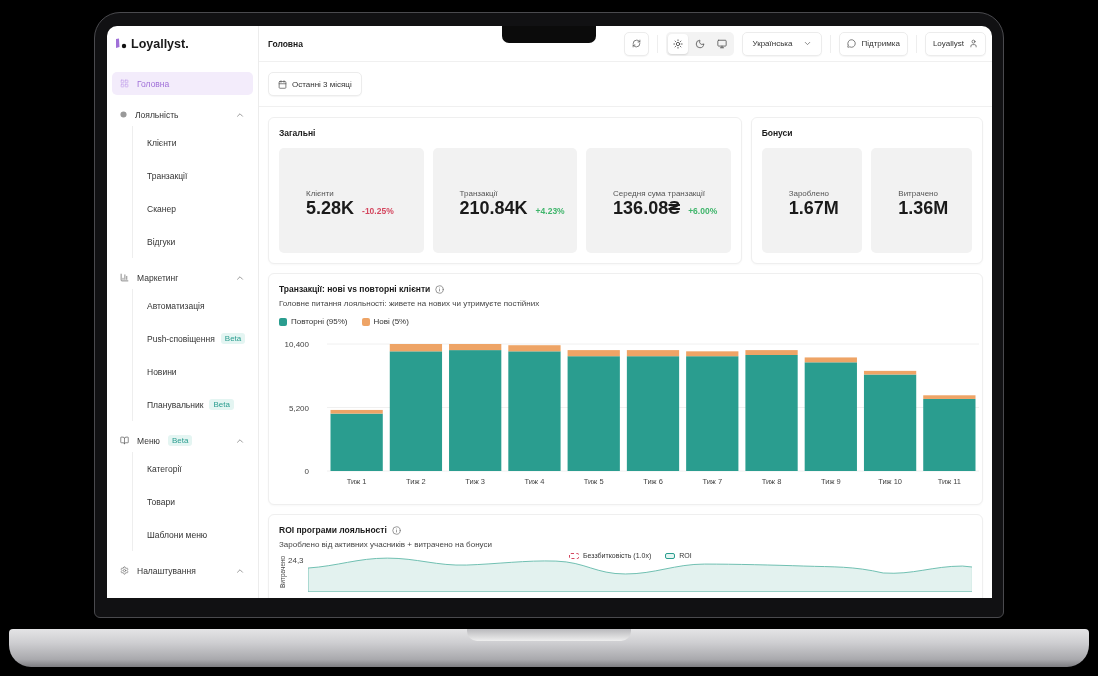  I want to click on moon-icon, so click(700, 43).